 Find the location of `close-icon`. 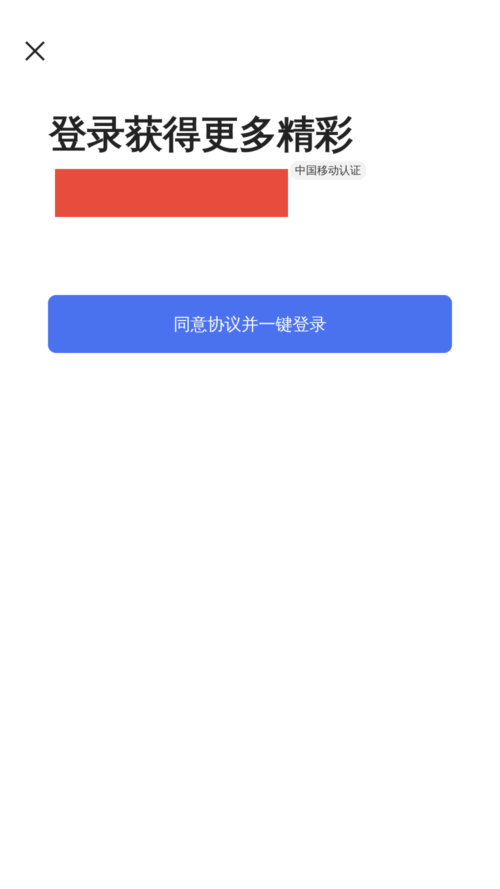

close-icon is located at coordinates (35, 51).